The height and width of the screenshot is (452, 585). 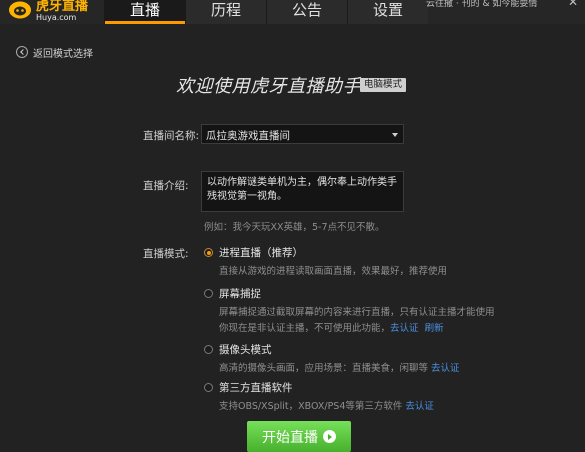 I want to click on mode-screen-desc: 屏幕捕捉通过截取屏幕的内容来进行直播，只有认证主播才能使用, so click(x=357, y=312).